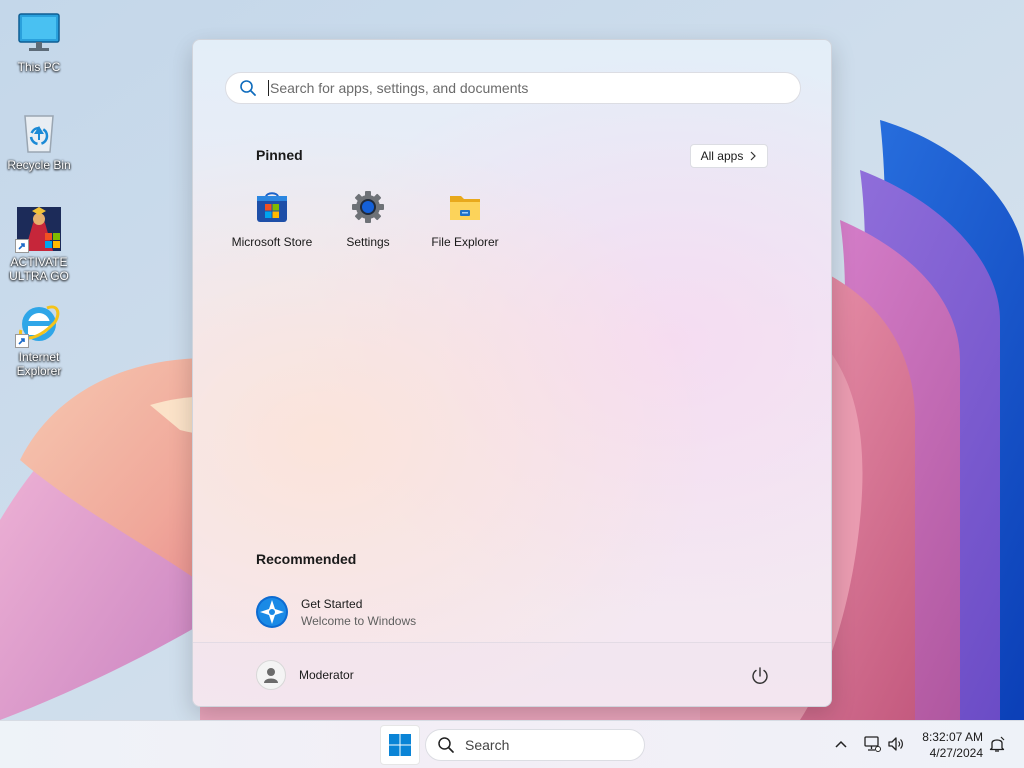  What do you see at coordinates (326, 675) in the screenshot?
I see `user-name: Moderator` at bounding box center [326, 675].